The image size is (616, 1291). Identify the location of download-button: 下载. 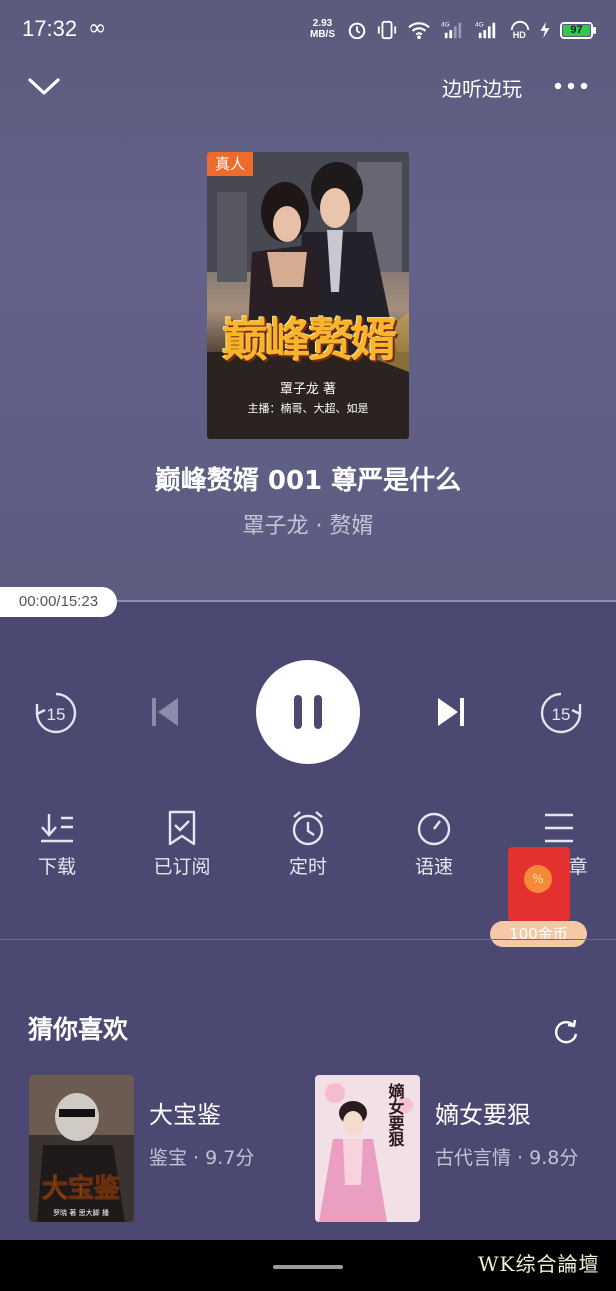
(57, 844).